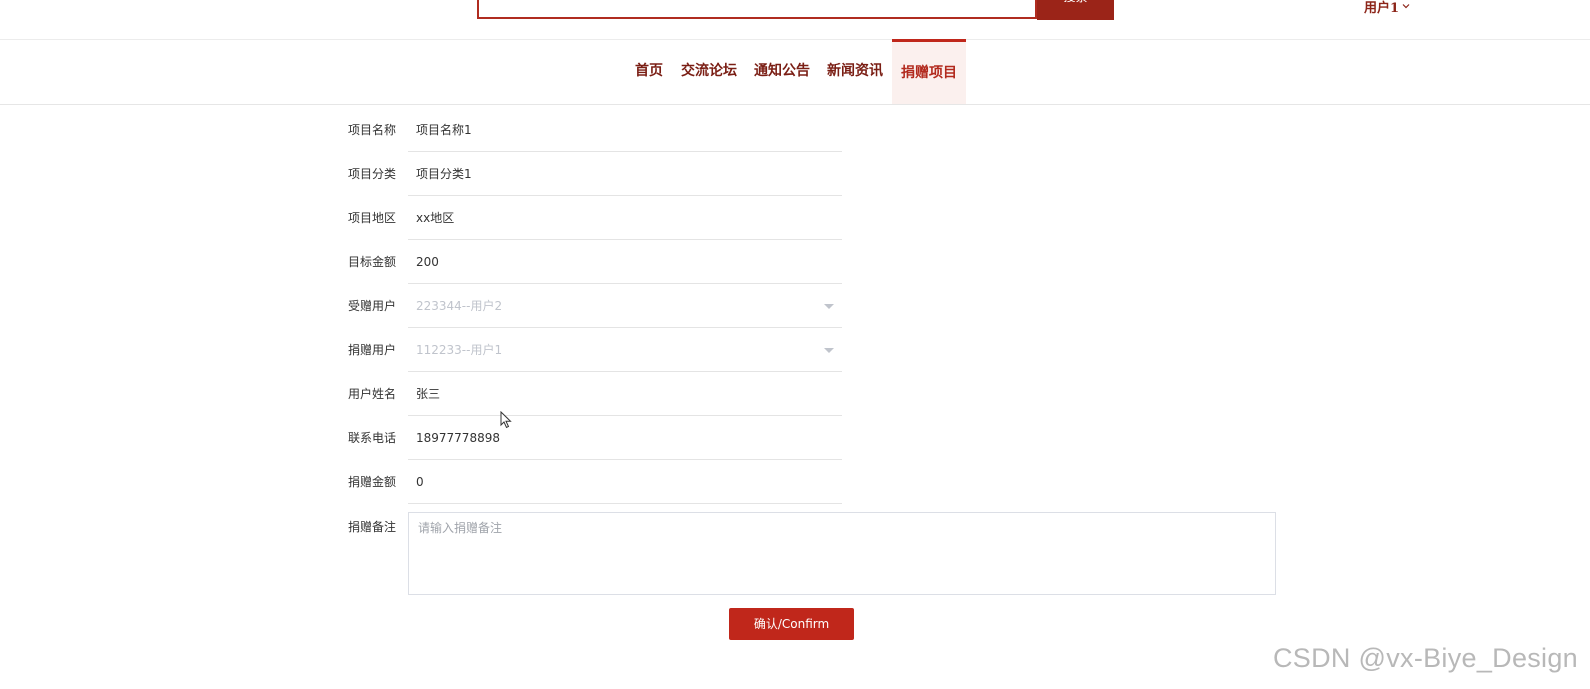  I want to click on form-row-donor-user: 捐赠用户 112233--用户1, so click(595, 350).